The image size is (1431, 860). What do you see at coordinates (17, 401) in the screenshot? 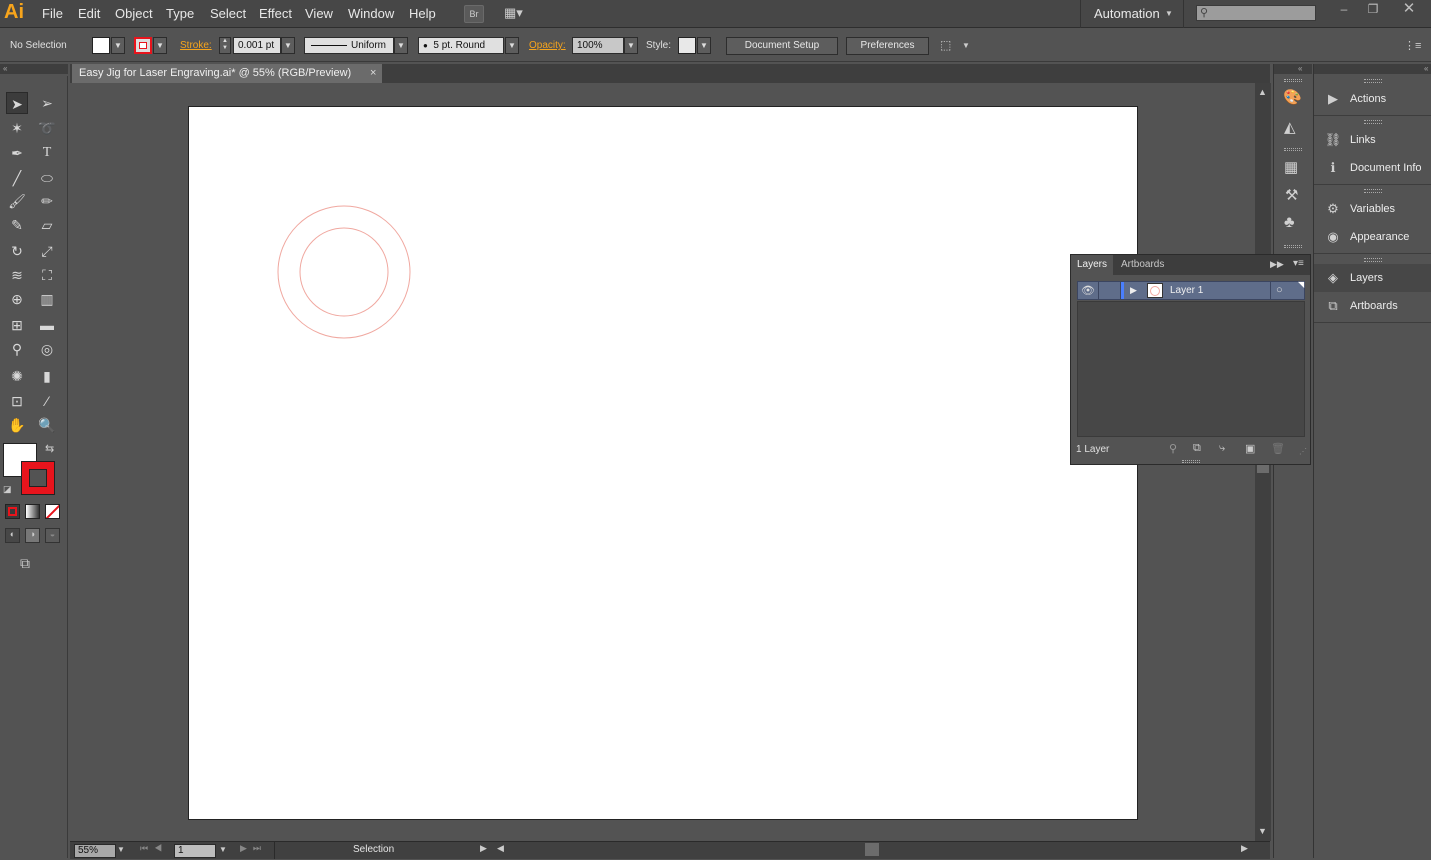
I see `artboard-tool-icon: ⊡` at bounding box center [17, 401].